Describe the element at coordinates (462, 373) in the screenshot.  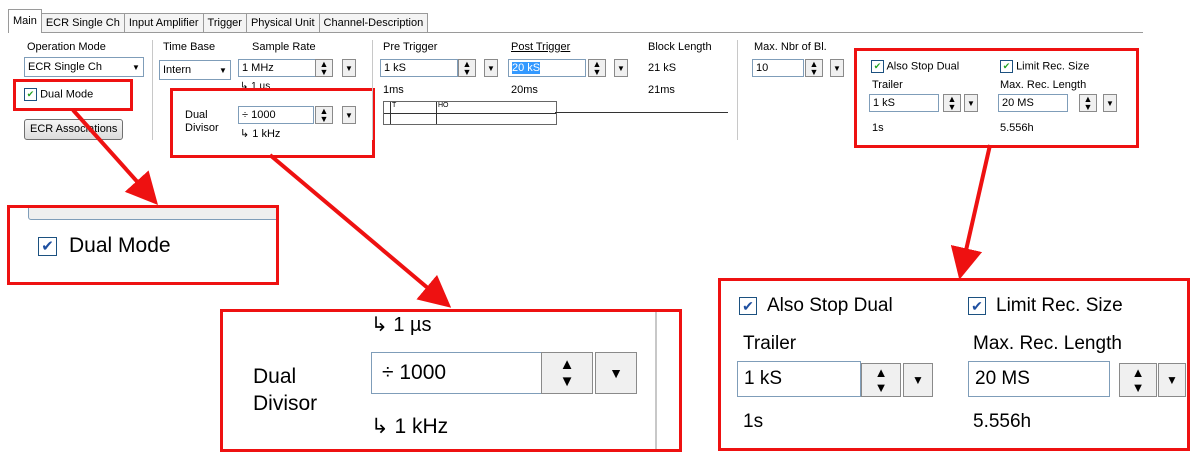
I see `zoom-dual-divisor-input: ÷ 1000` at that location.